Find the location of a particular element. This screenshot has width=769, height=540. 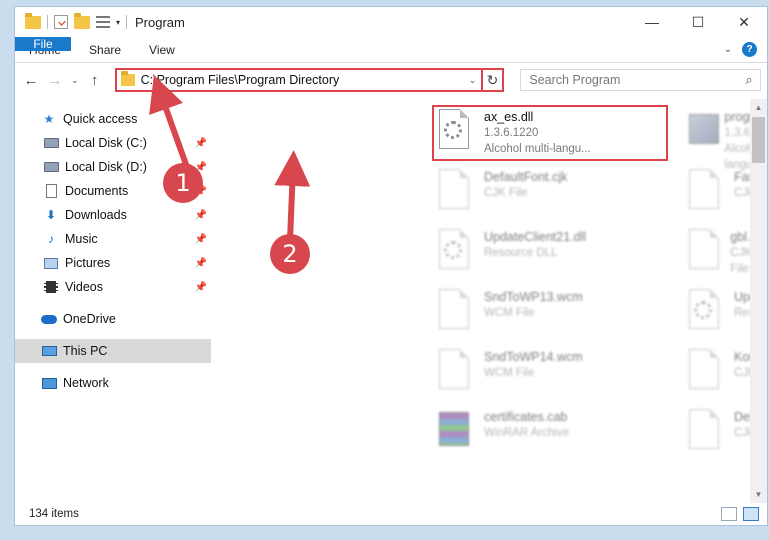

sidebar-item-local-disk-c: Local Disk (C:) 📌 is located at coordinates (113, 143).